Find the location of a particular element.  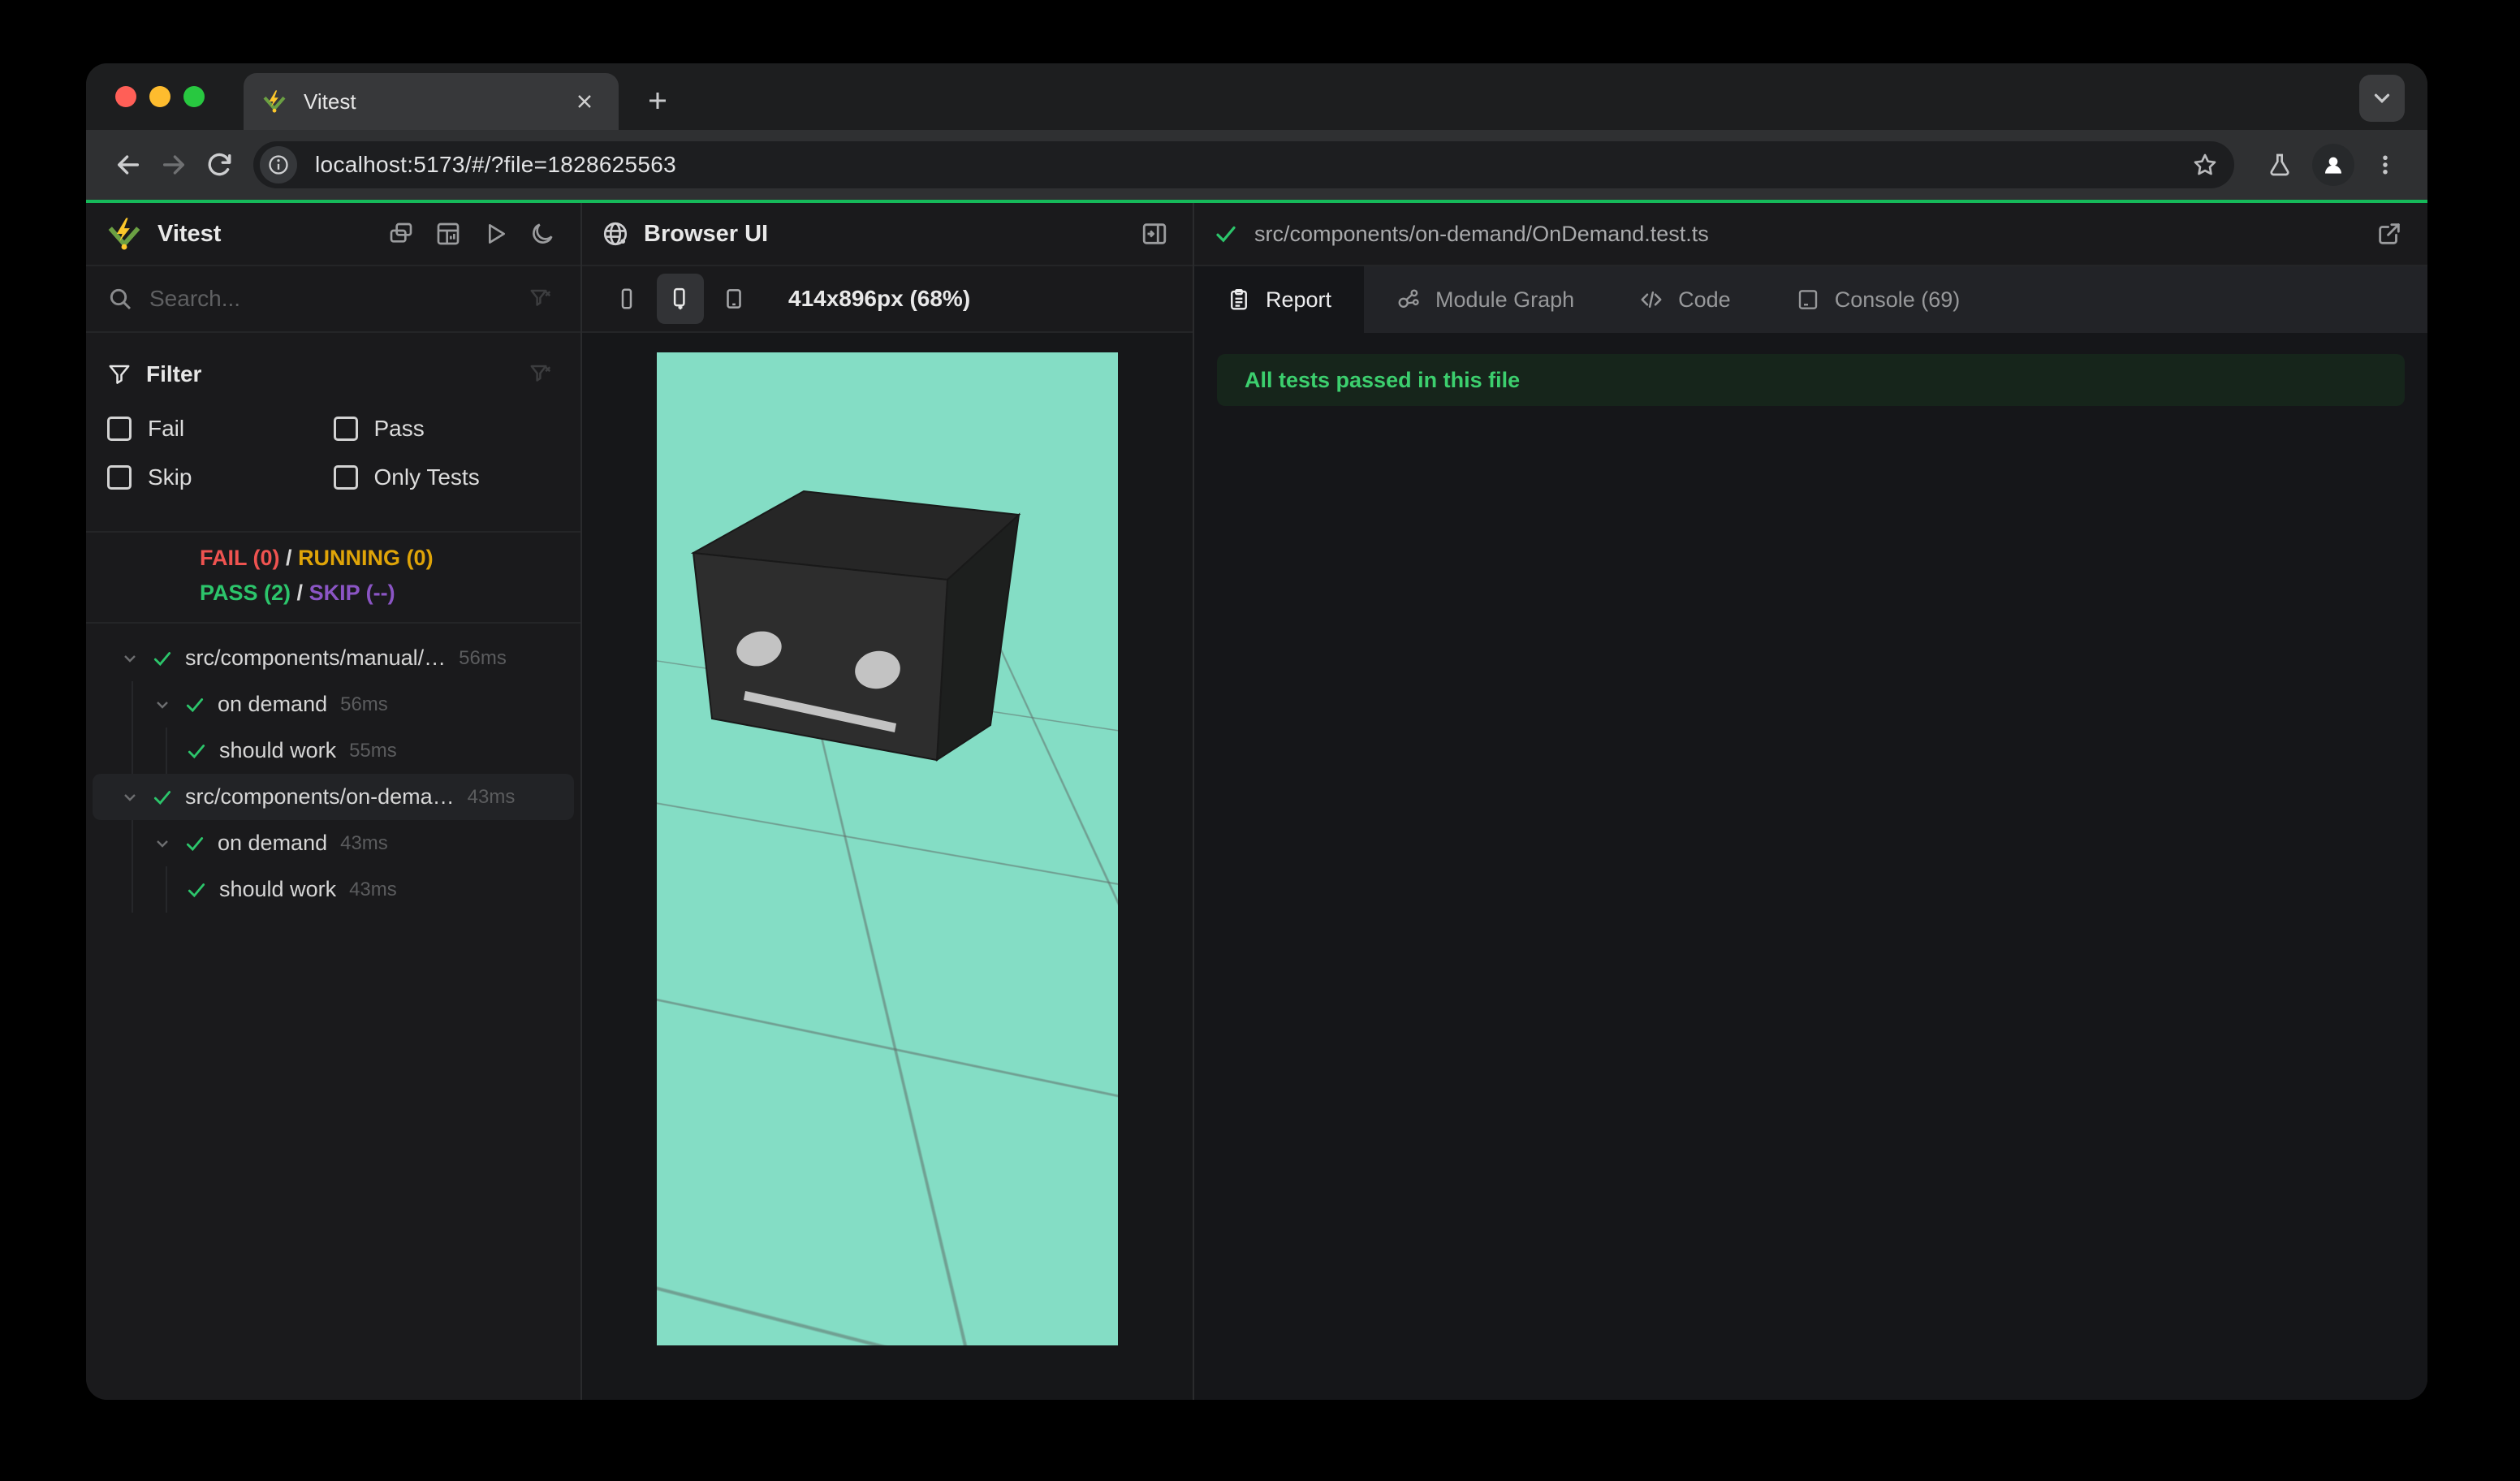

bookmark-star-icon is located at coordinates (2205, 165).